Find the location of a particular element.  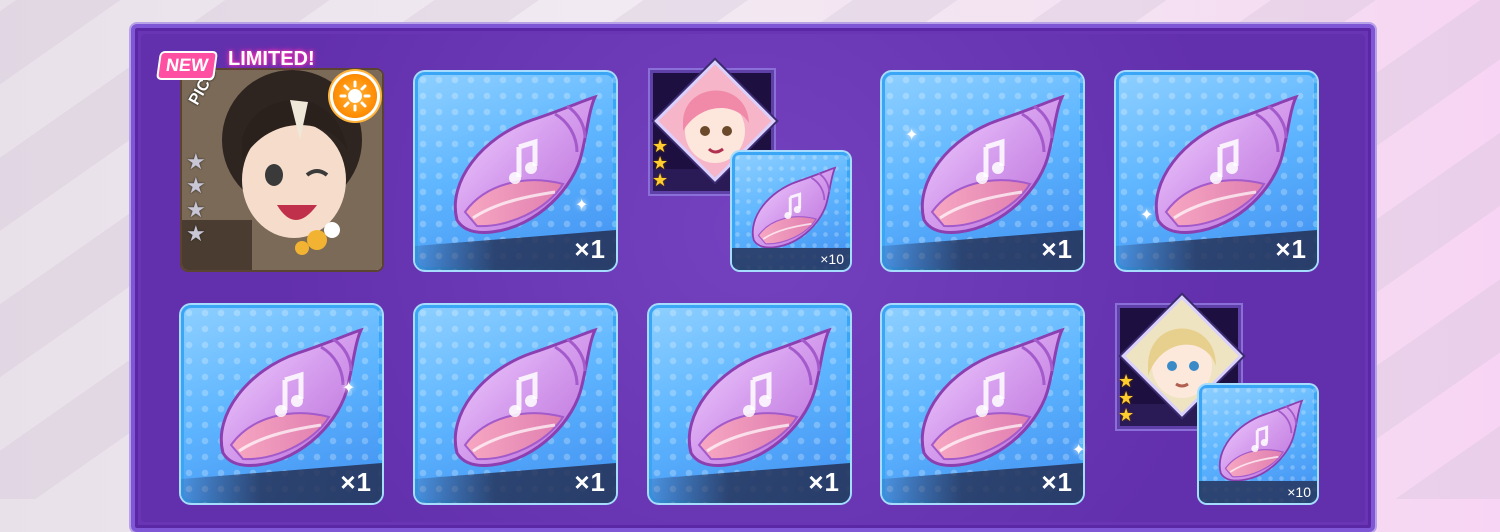

sun-icon is located at coordinates (355, 96).